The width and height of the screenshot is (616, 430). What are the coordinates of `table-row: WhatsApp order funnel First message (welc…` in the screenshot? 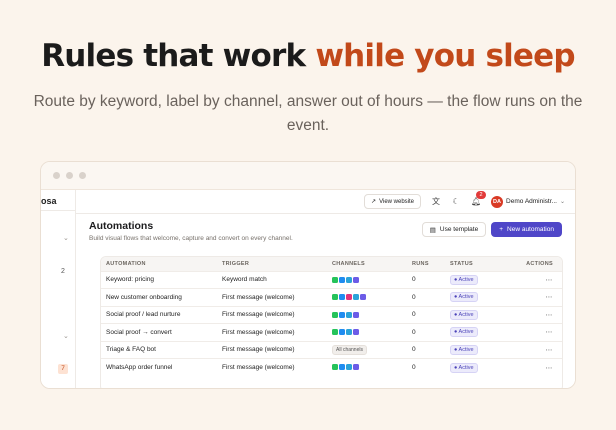 It's located at (331, 367).